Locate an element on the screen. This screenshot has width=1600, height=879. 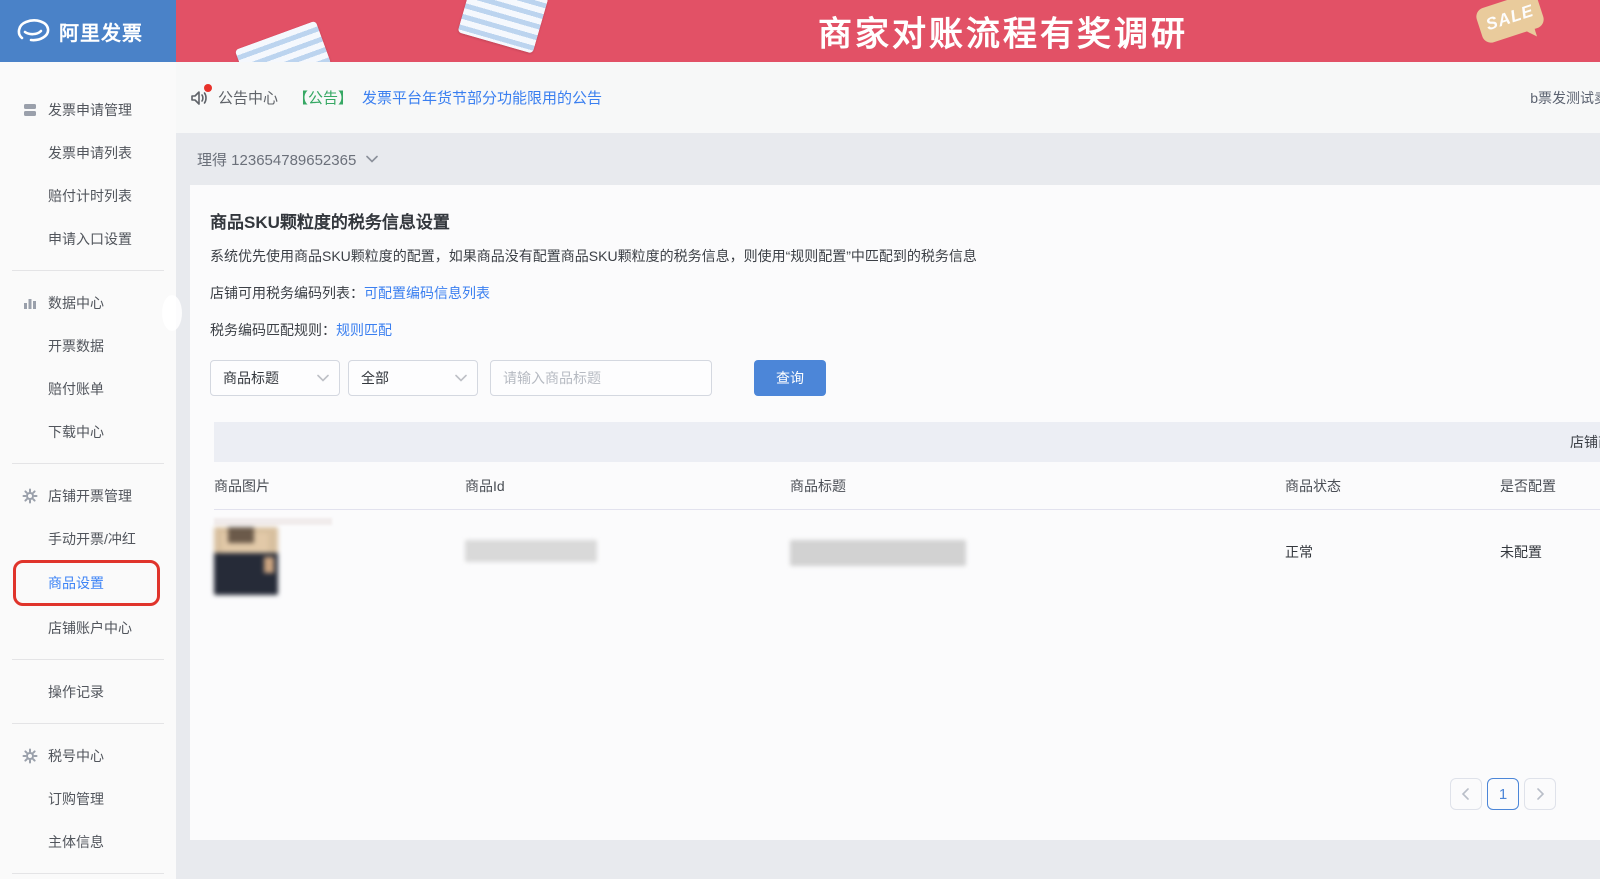
chevron-left-icon is located at coordinates (1465, 794).